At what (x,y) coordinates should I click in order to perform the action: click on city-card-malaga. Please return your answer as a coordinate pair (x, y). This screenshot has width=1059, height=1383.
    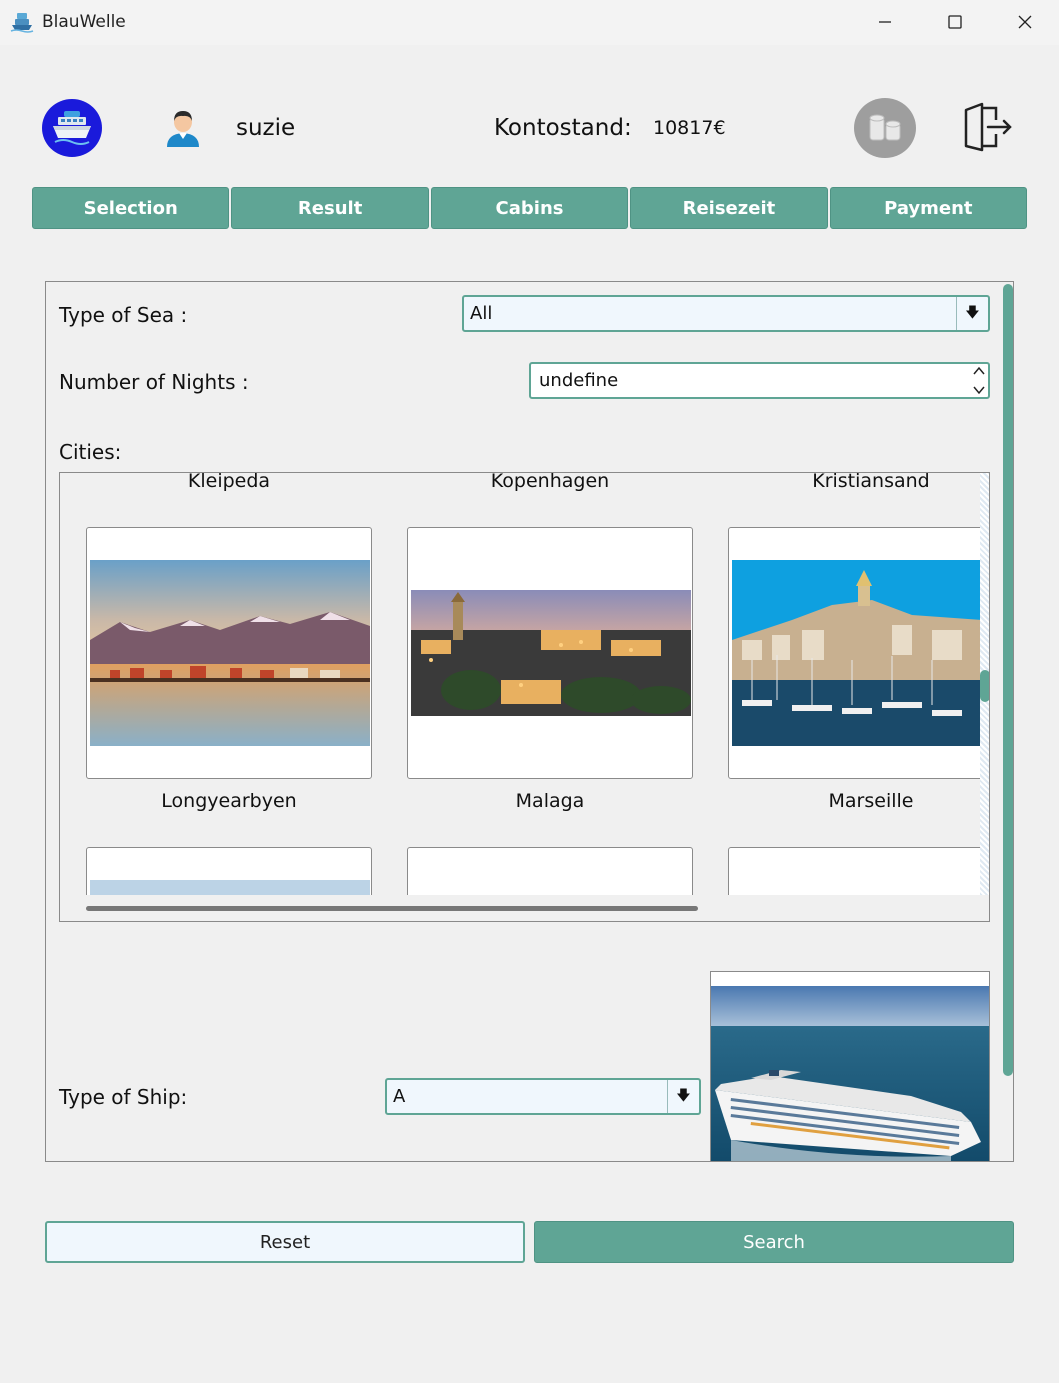
    Looking at the image, I should click on (550, 653).